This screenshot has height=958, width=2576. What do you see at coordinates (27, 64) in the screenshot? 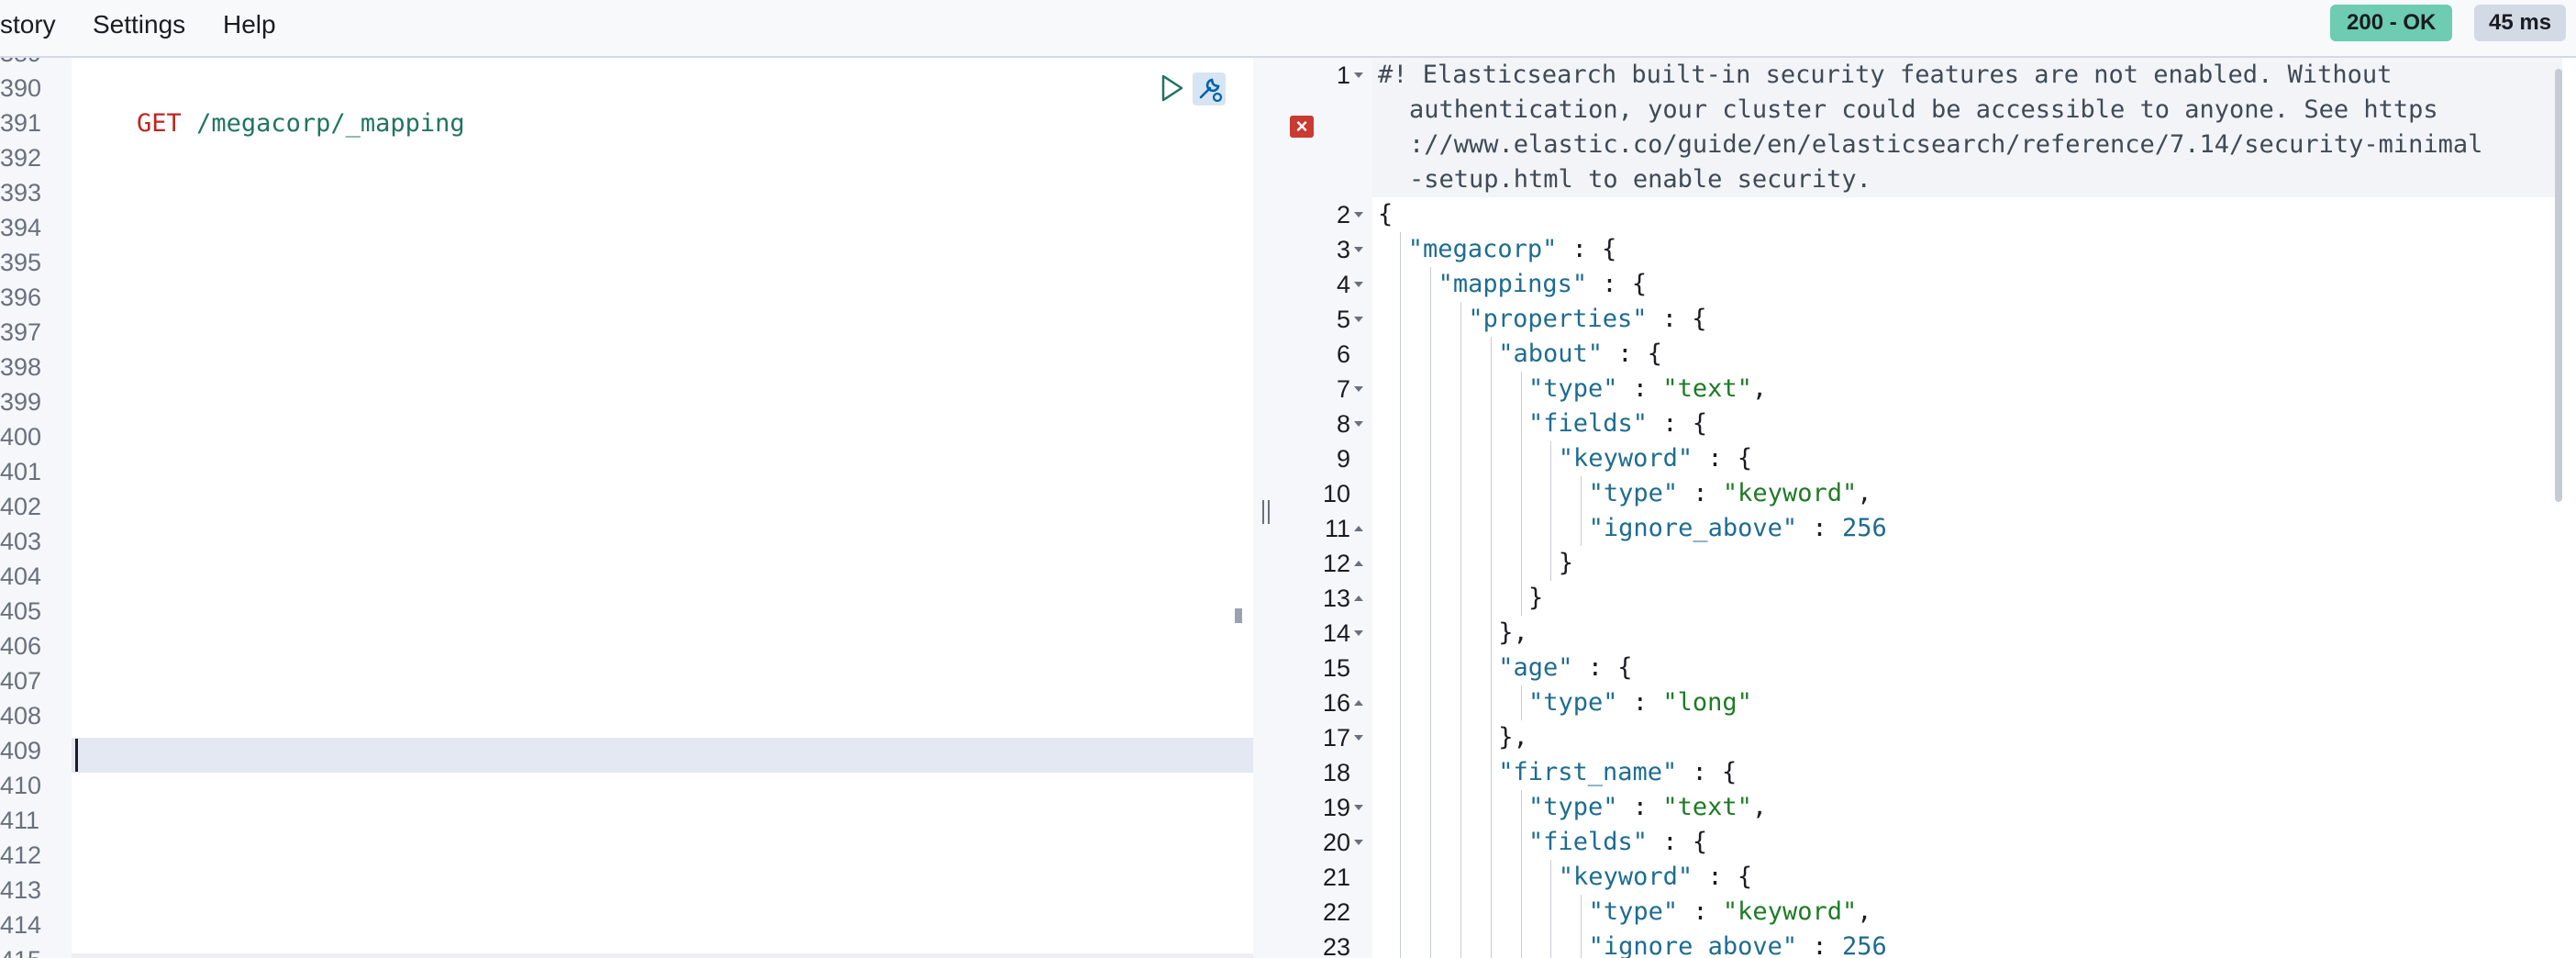
I see `line-number: 389` at bounding box center [27, 64].